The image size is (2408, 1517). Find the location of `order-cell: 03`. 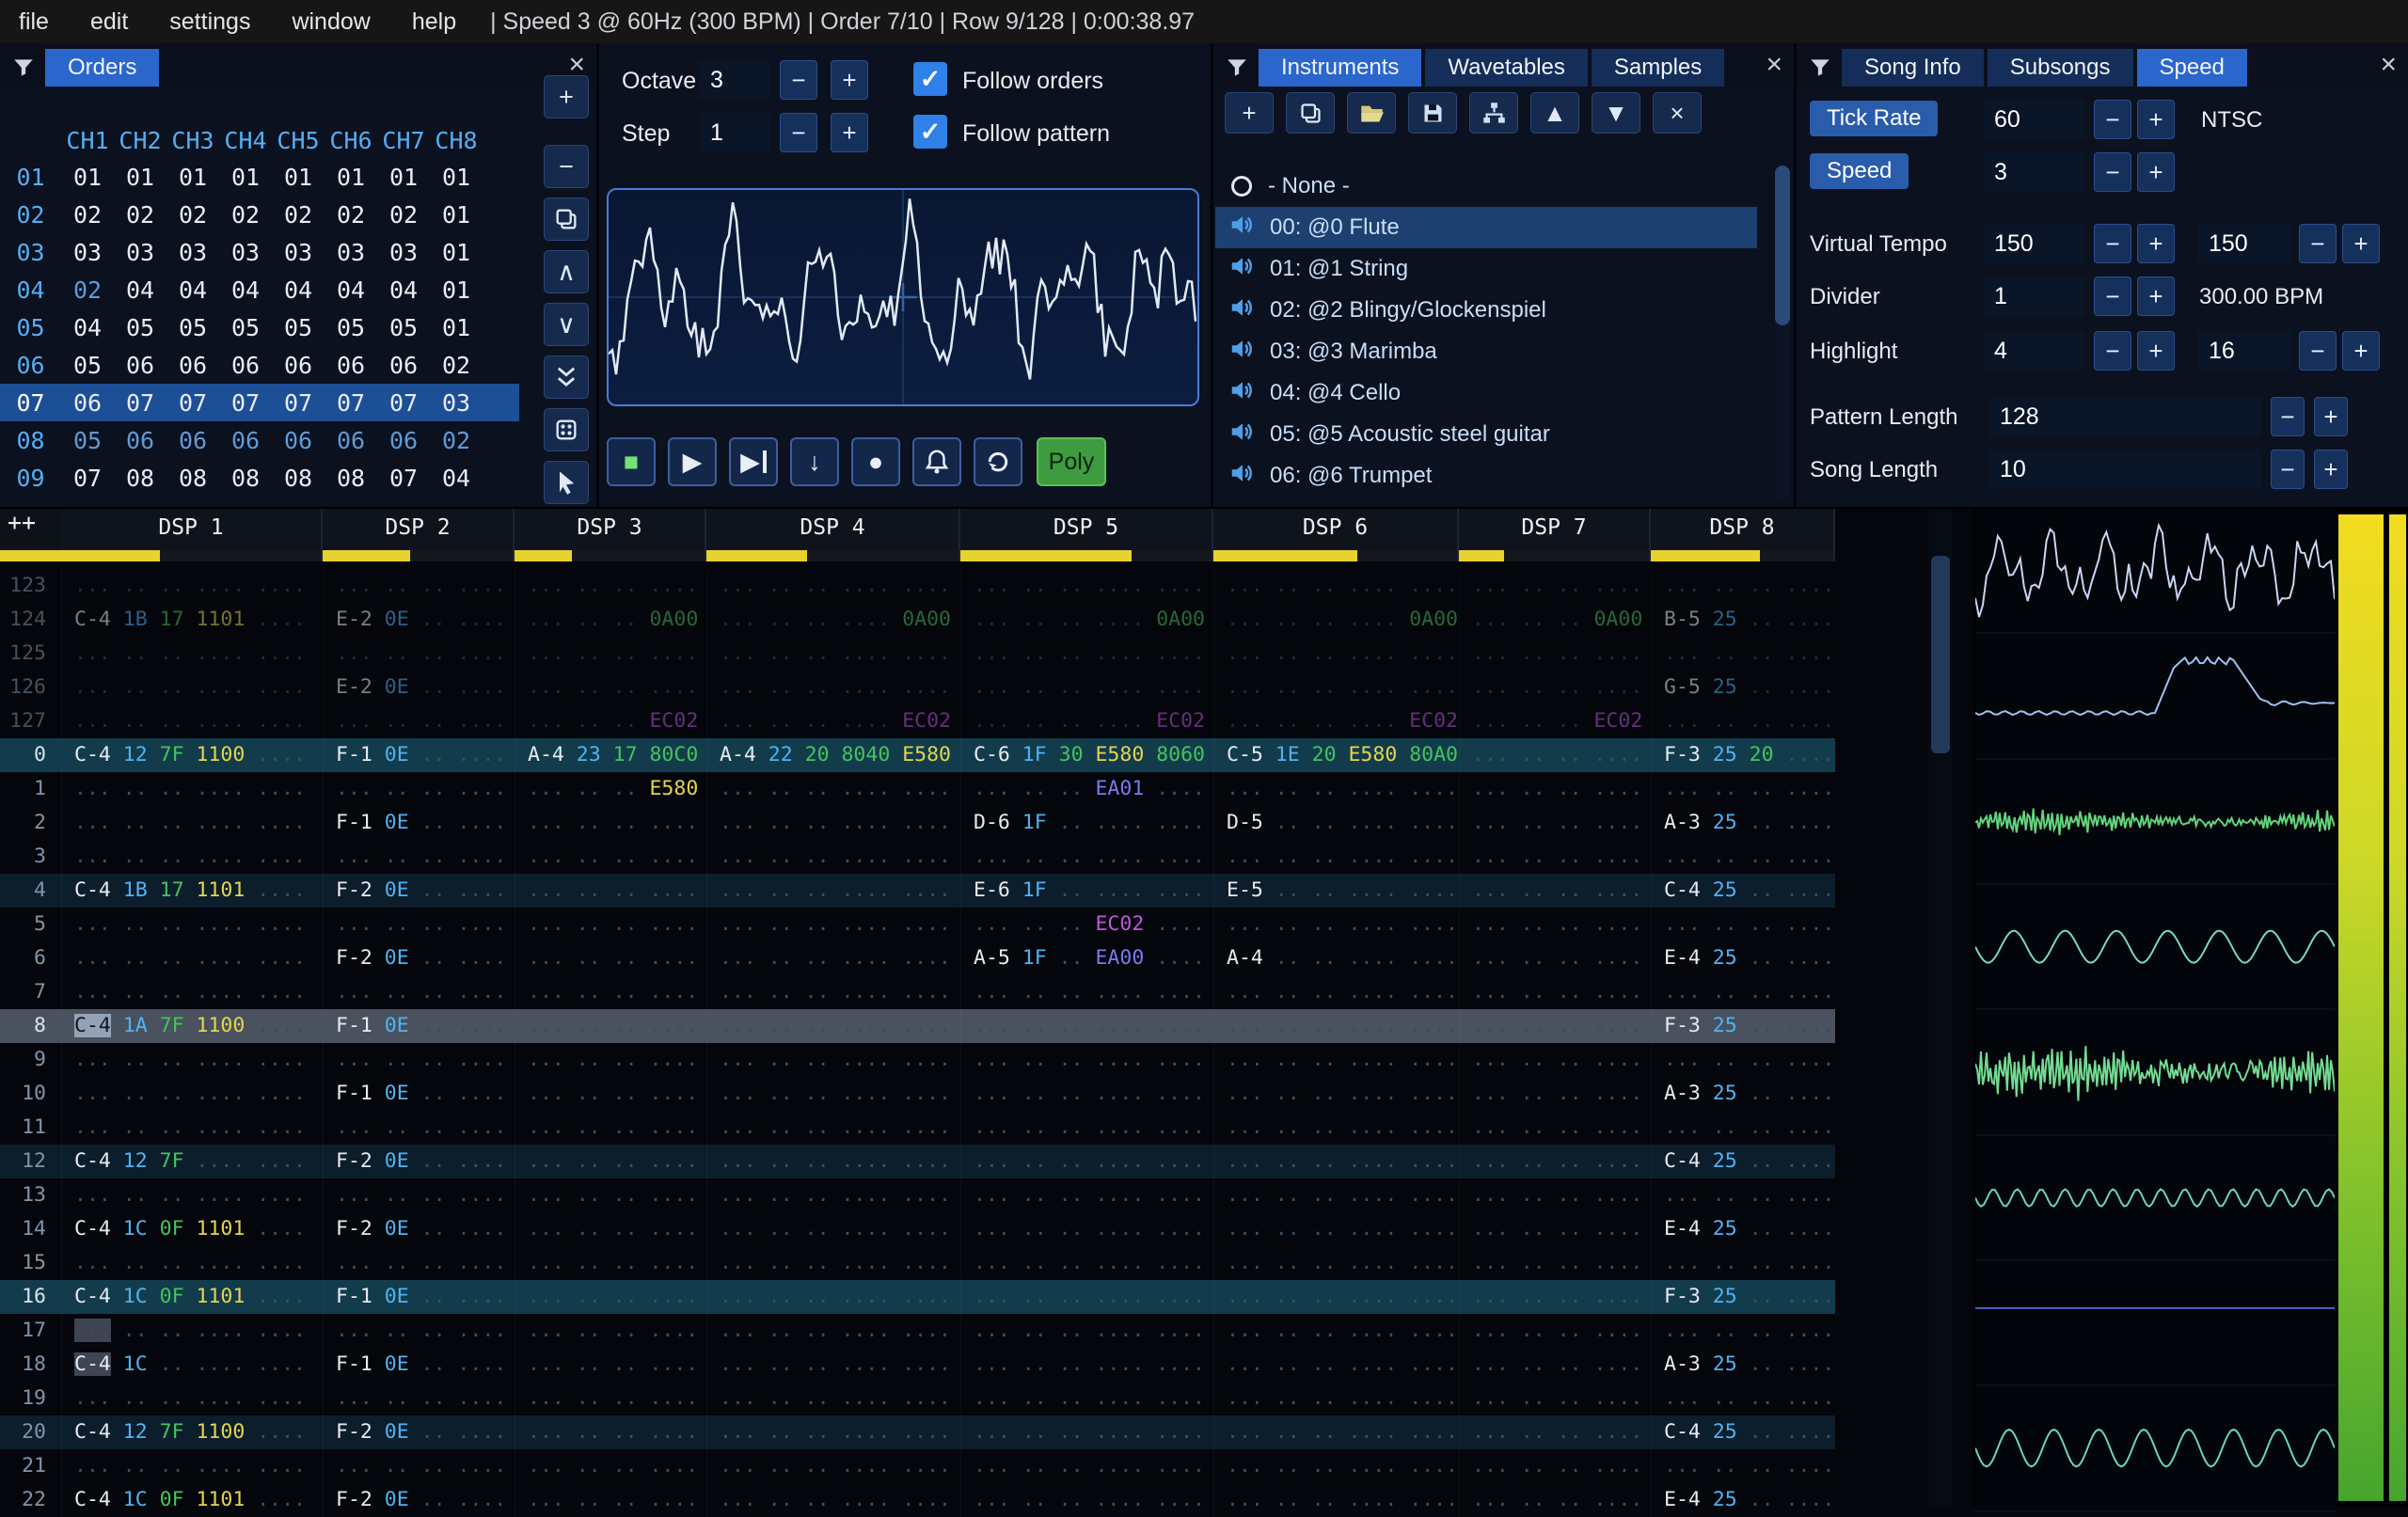

order-cell: 03 is located at coordinates (457, 403).